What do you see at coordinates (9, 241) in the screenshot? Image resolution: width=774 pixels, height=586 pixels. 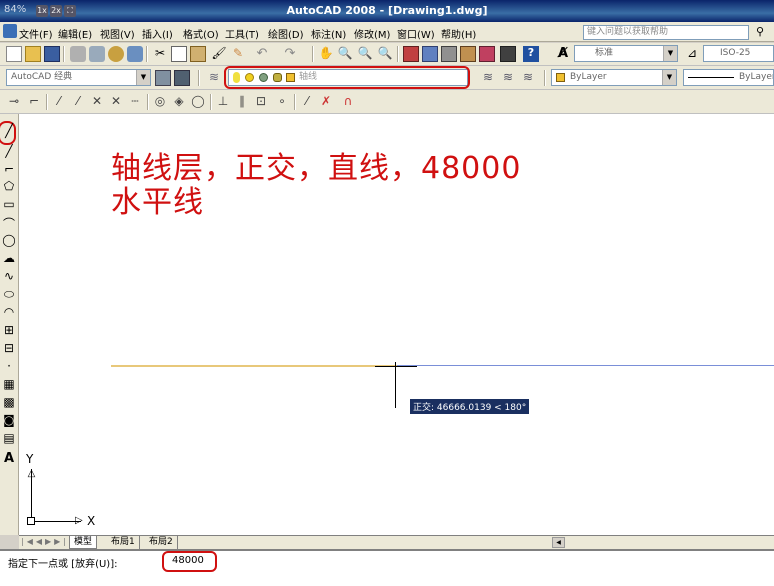 I see `circle-icon: ◯` at bounding box center [9, 241].